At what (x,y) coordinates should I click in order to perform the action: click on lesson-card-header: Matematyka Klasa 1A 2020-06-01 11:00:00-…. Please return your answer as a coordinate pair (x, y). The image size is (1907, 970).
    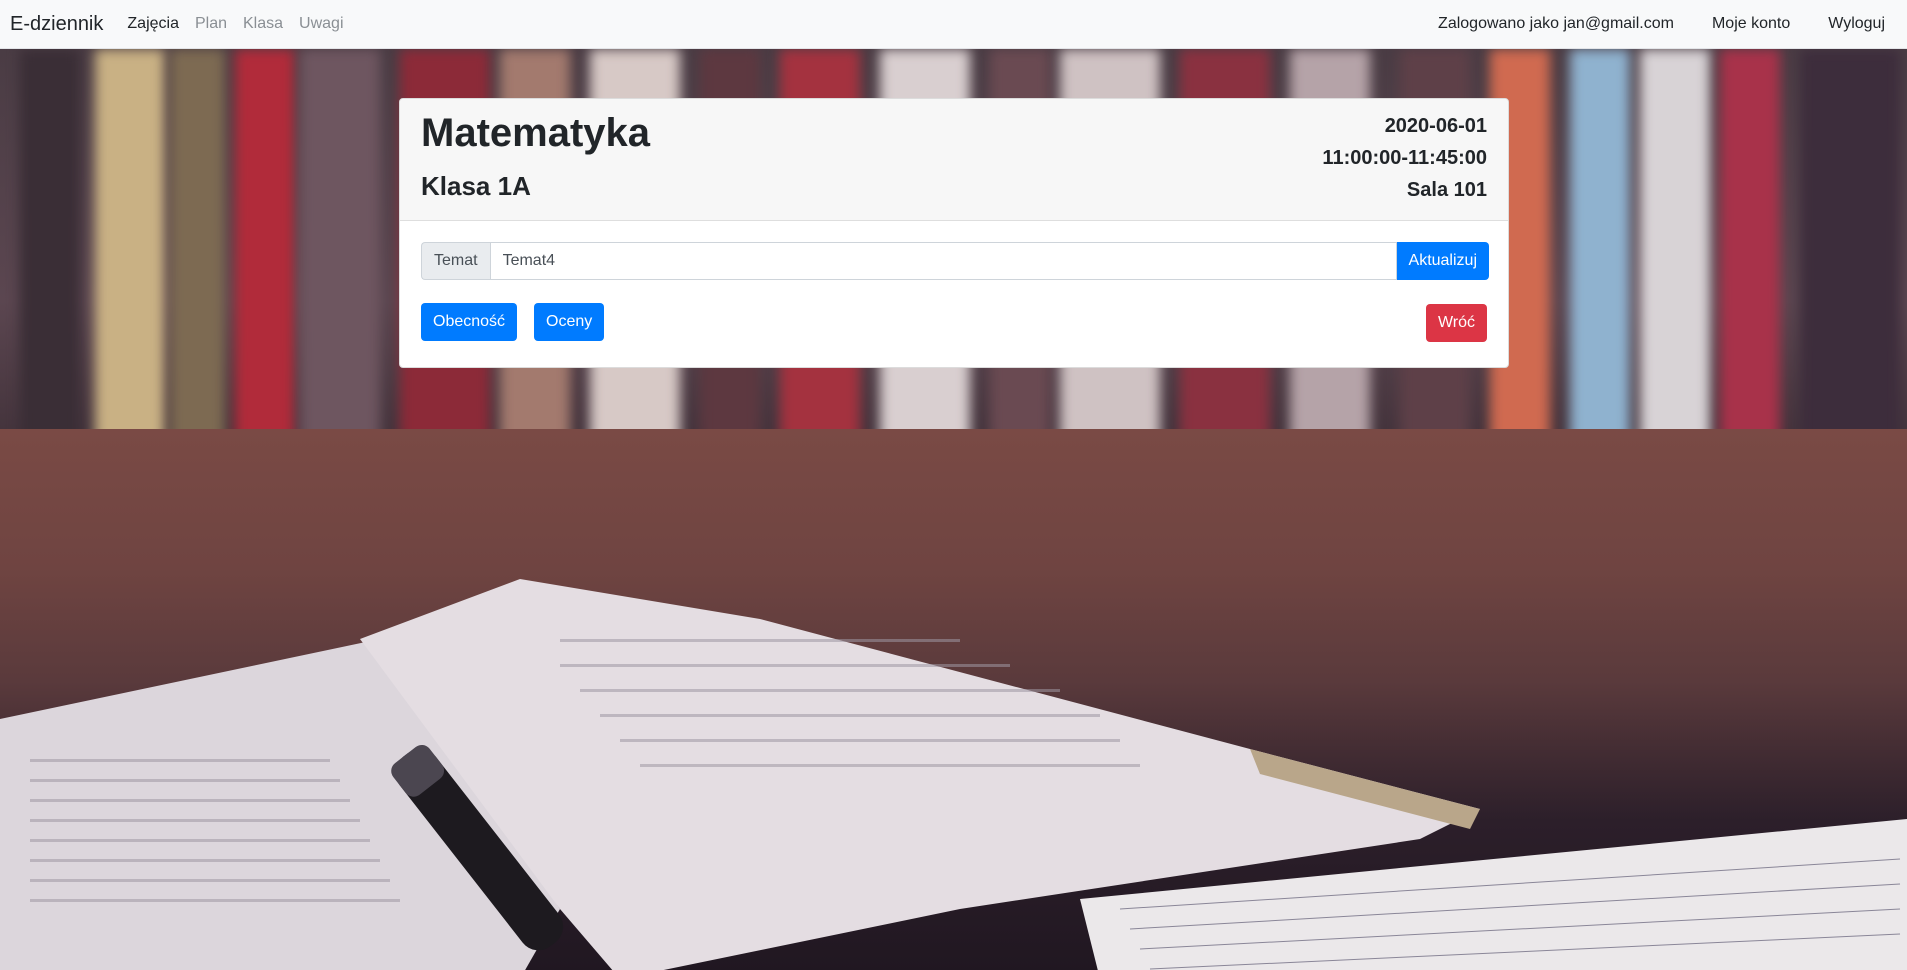
    Looking at the image, I should click on (954, 160).